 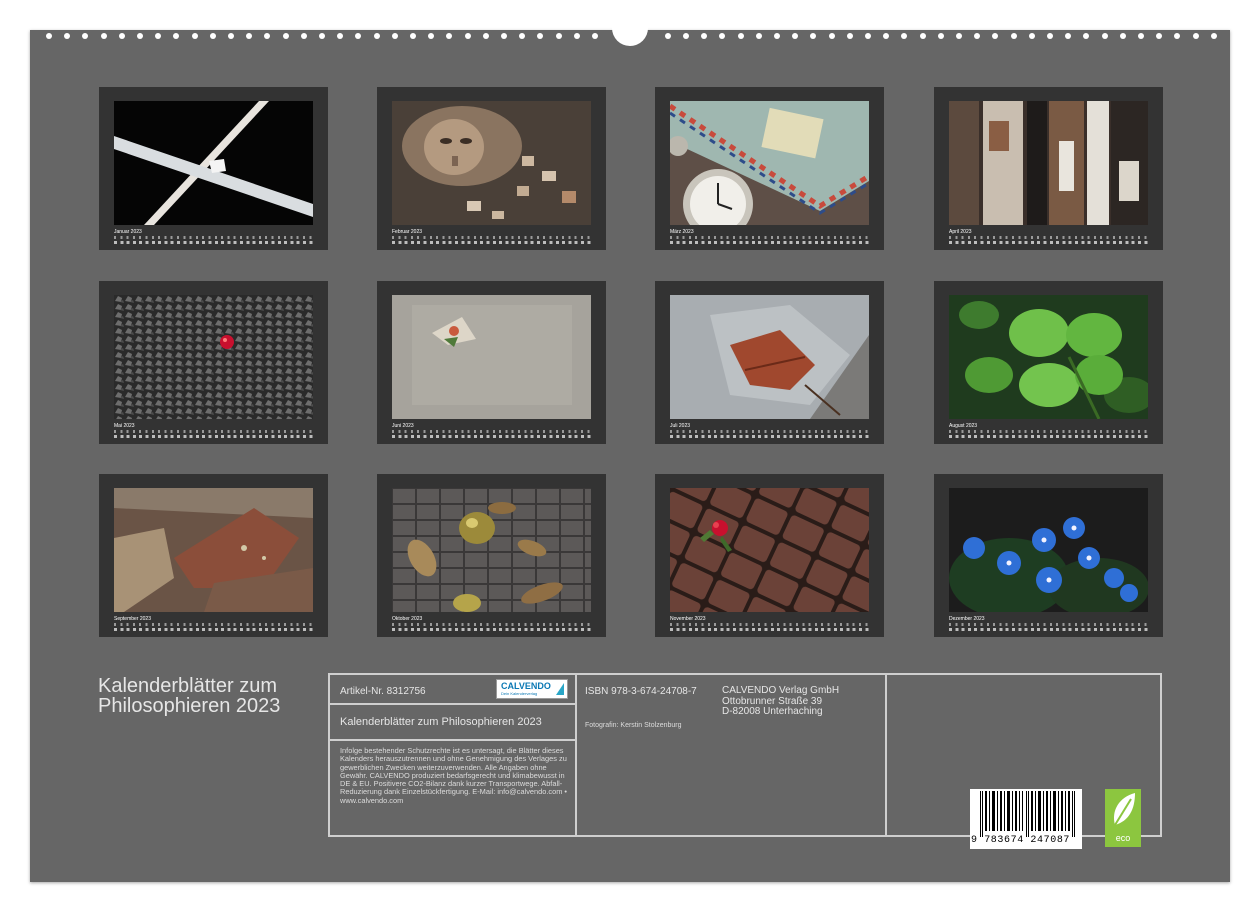 What do you see at coordinates (1048, 362) in the screenshot?
I see `month-card-august: August 2023` at bounding box center [1048, 362].